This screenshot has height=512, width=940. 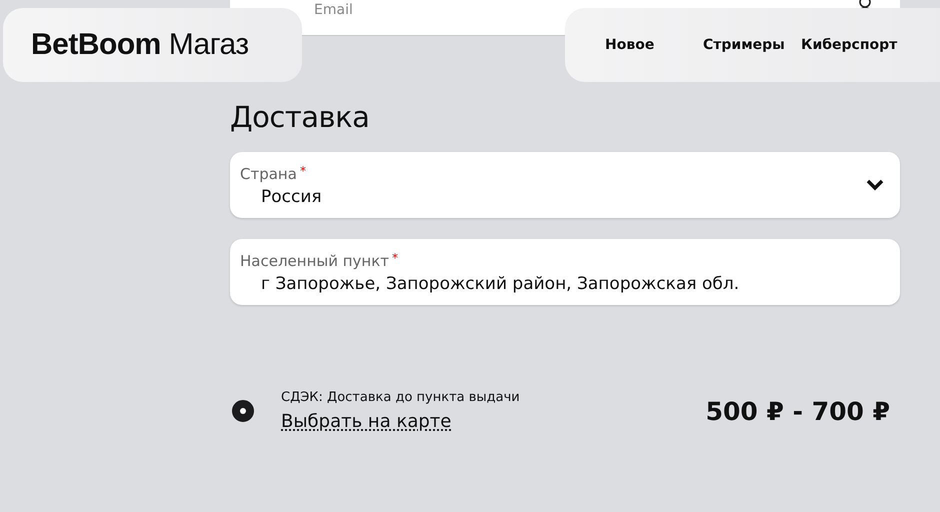 What do you see at coordinates (243, 411) in the screenshot?
I see `radio-button` at bounding box center [243, 411].